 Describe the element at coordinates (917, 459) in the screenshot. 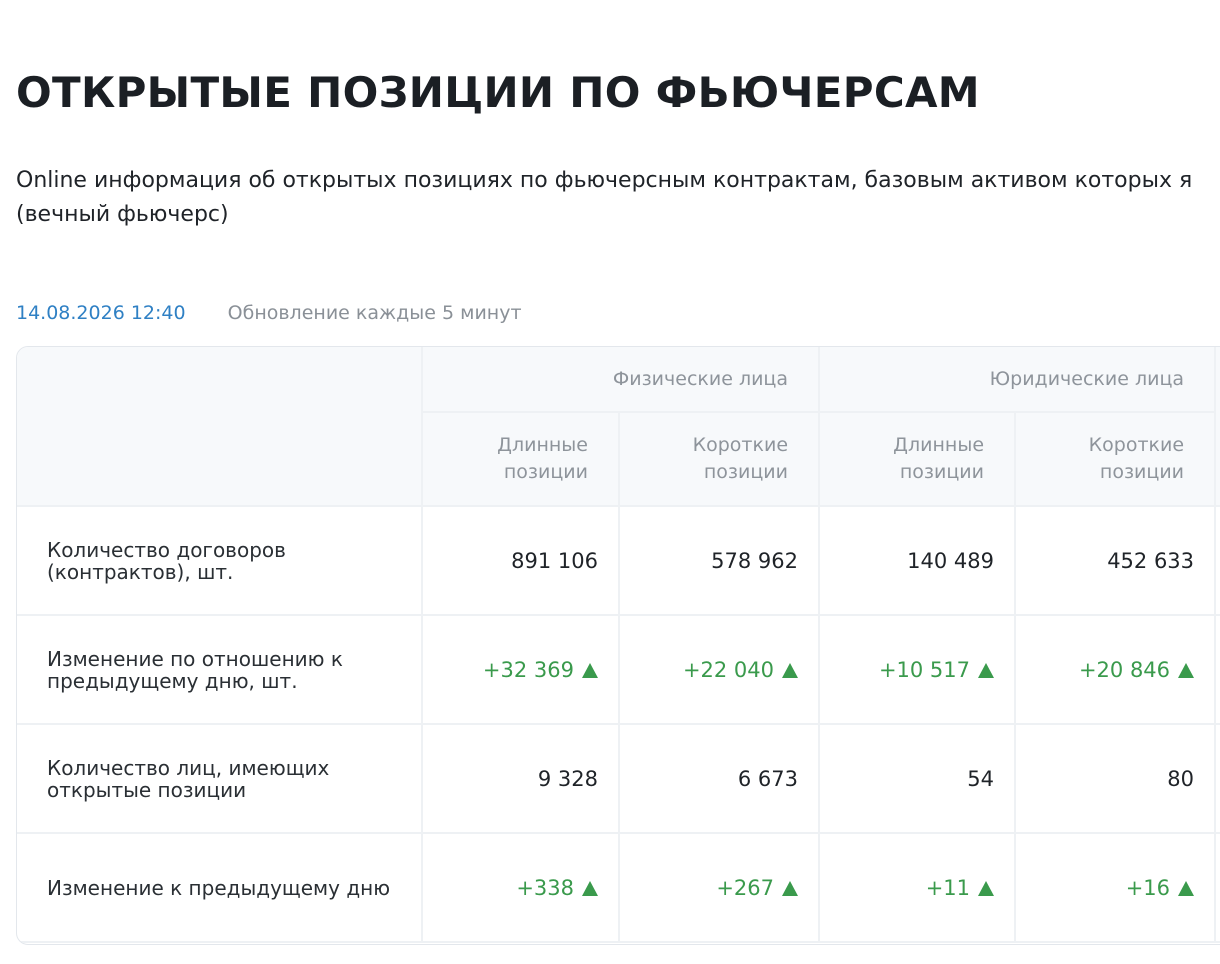

I see `subheader-legal-long: Длинные позиции` at that location.